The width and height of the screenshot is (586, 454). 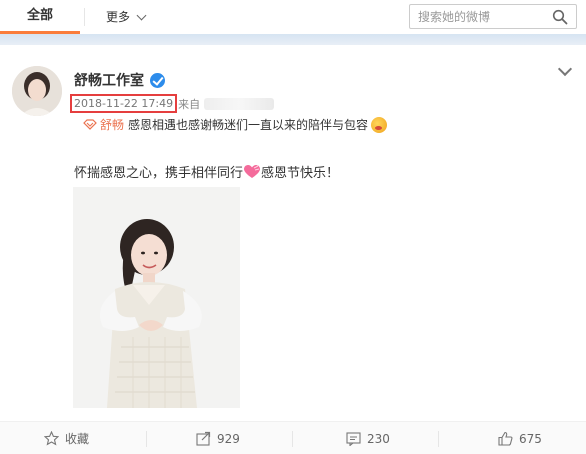 I want to click on comment-icon, so click(x=353, y=439).